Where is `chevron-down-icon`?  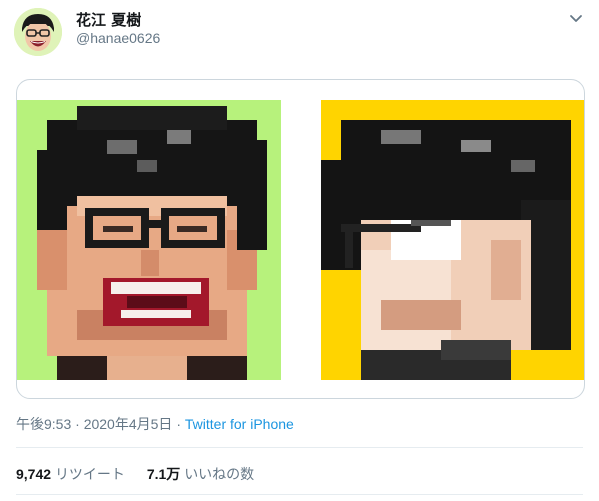
chevron-down-icon is located at coordinates (576, 18).